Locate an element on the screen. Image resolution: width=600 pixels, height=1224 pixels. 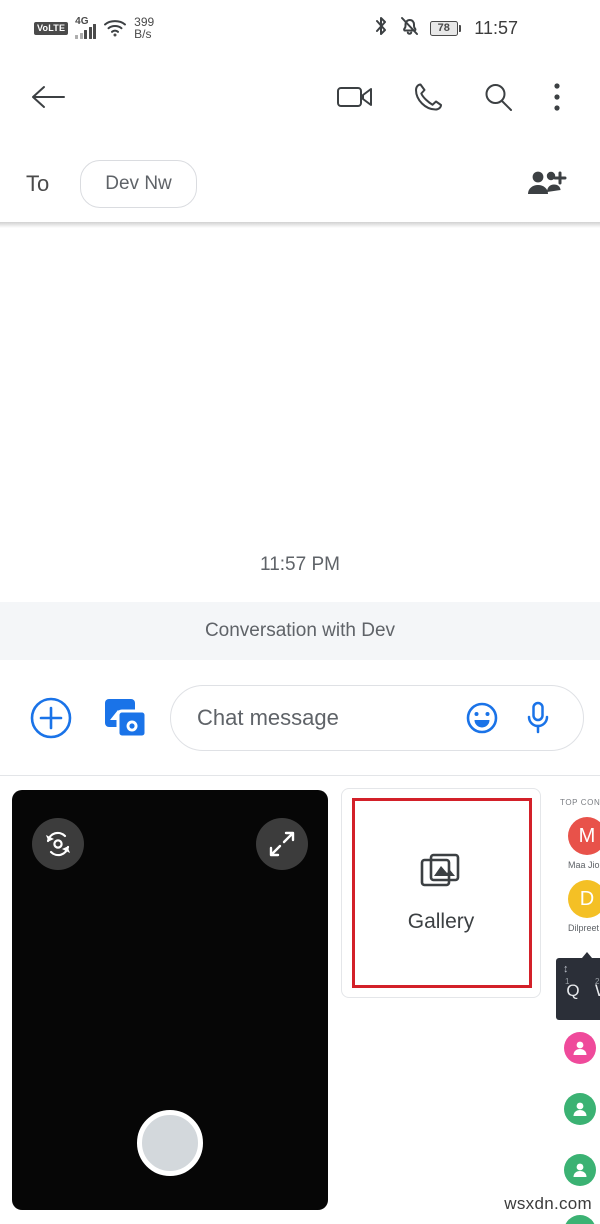
to-label: To is located at coordinates (38, 183).